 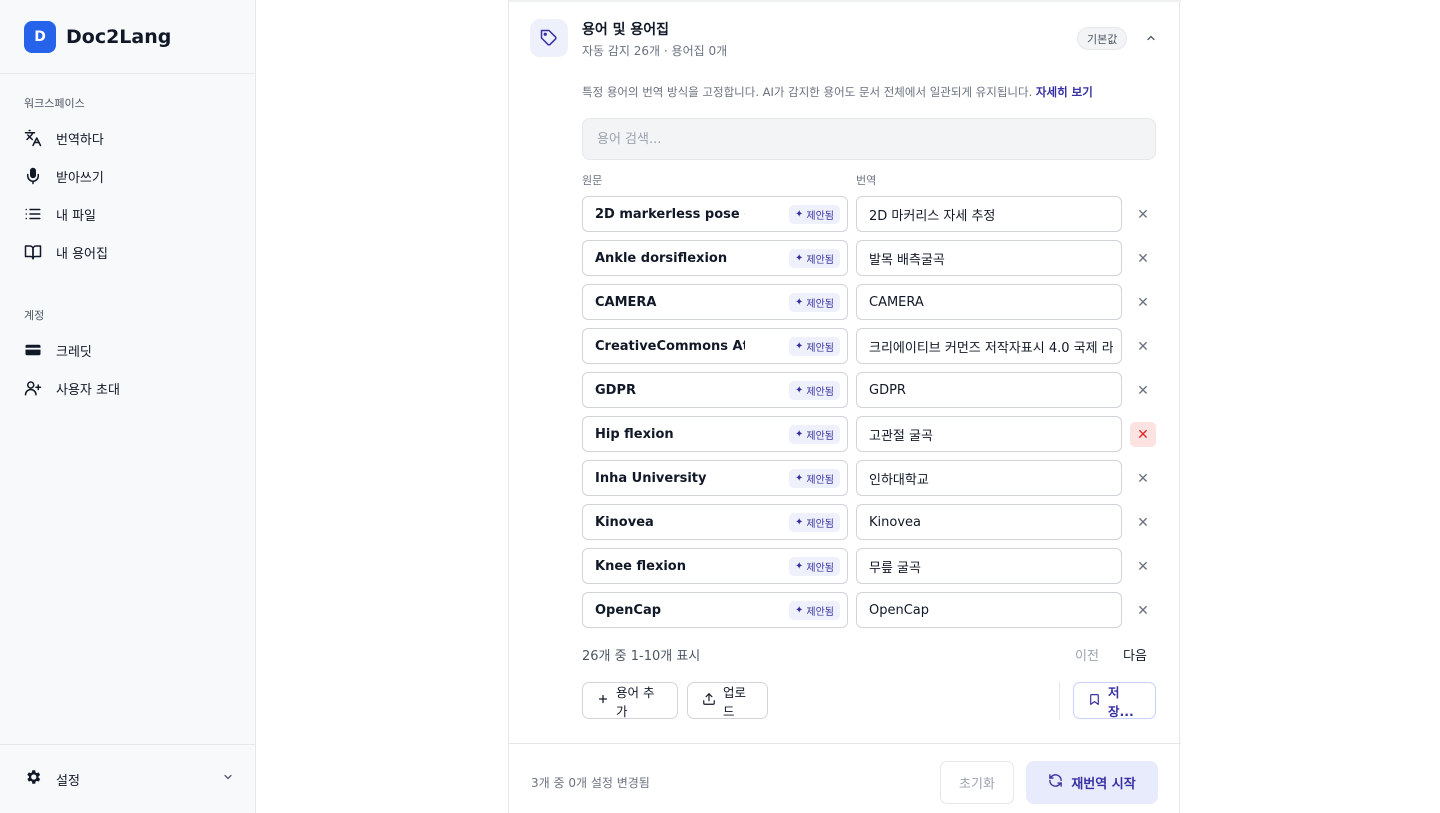 I want to click on source-term-text: 2D markerless pose e, so click(x=670, y=214).